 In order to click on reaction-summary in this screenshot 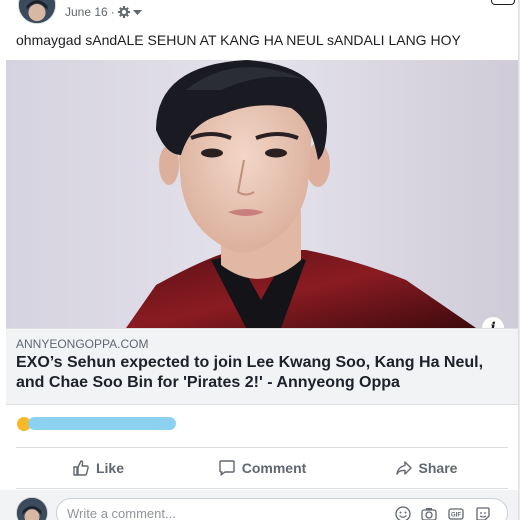, I will do `click(106, 424)`.